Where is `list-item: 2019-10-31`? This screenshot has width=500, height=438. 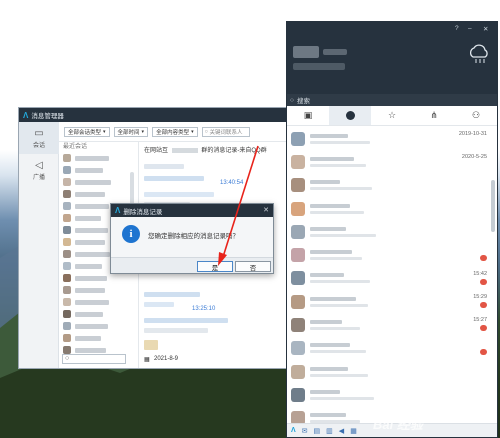 list-item: 2019-10-31 is located at coordinates (392, 138).